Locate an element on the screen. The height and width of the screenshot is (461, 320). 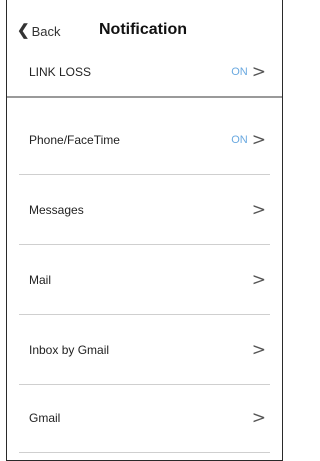
row-gmail: Gmail > is located at coordinates (144, 418).